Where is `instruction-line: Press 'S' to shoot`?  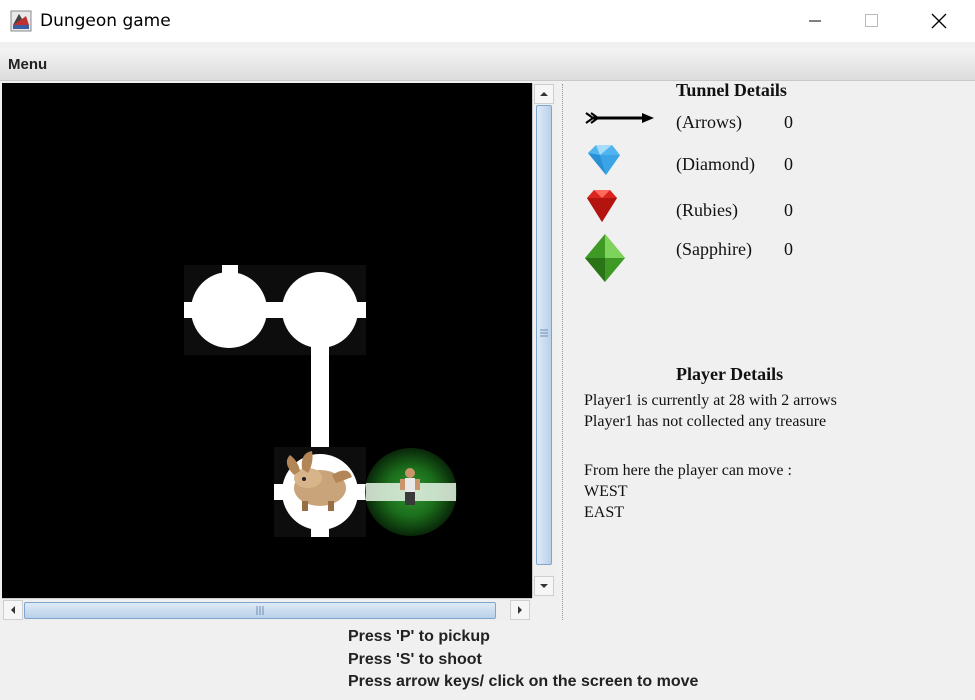 instruction-line: Press 'S' to shoot is located at coordinates (415, 659).